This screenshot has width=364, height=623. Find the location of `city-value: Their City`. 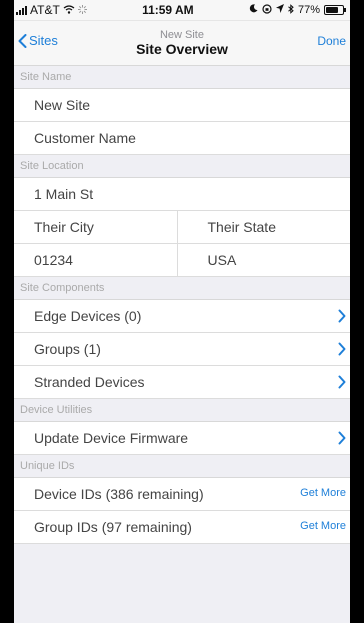

city-value: Their City is located at coordinates (64, 227).